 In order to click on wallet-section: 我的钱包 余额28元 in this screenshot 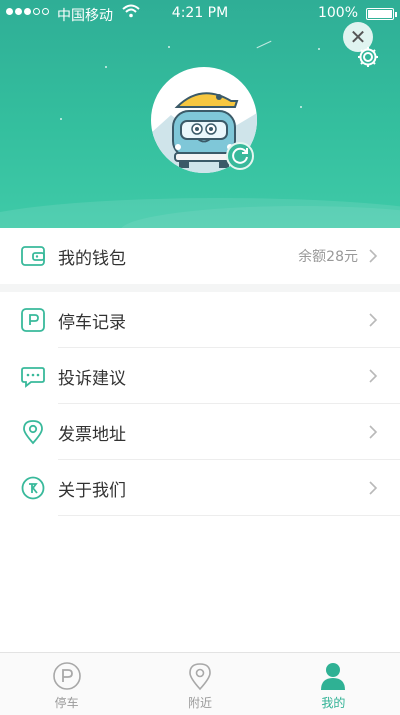, I will do `click(200, 256)`.